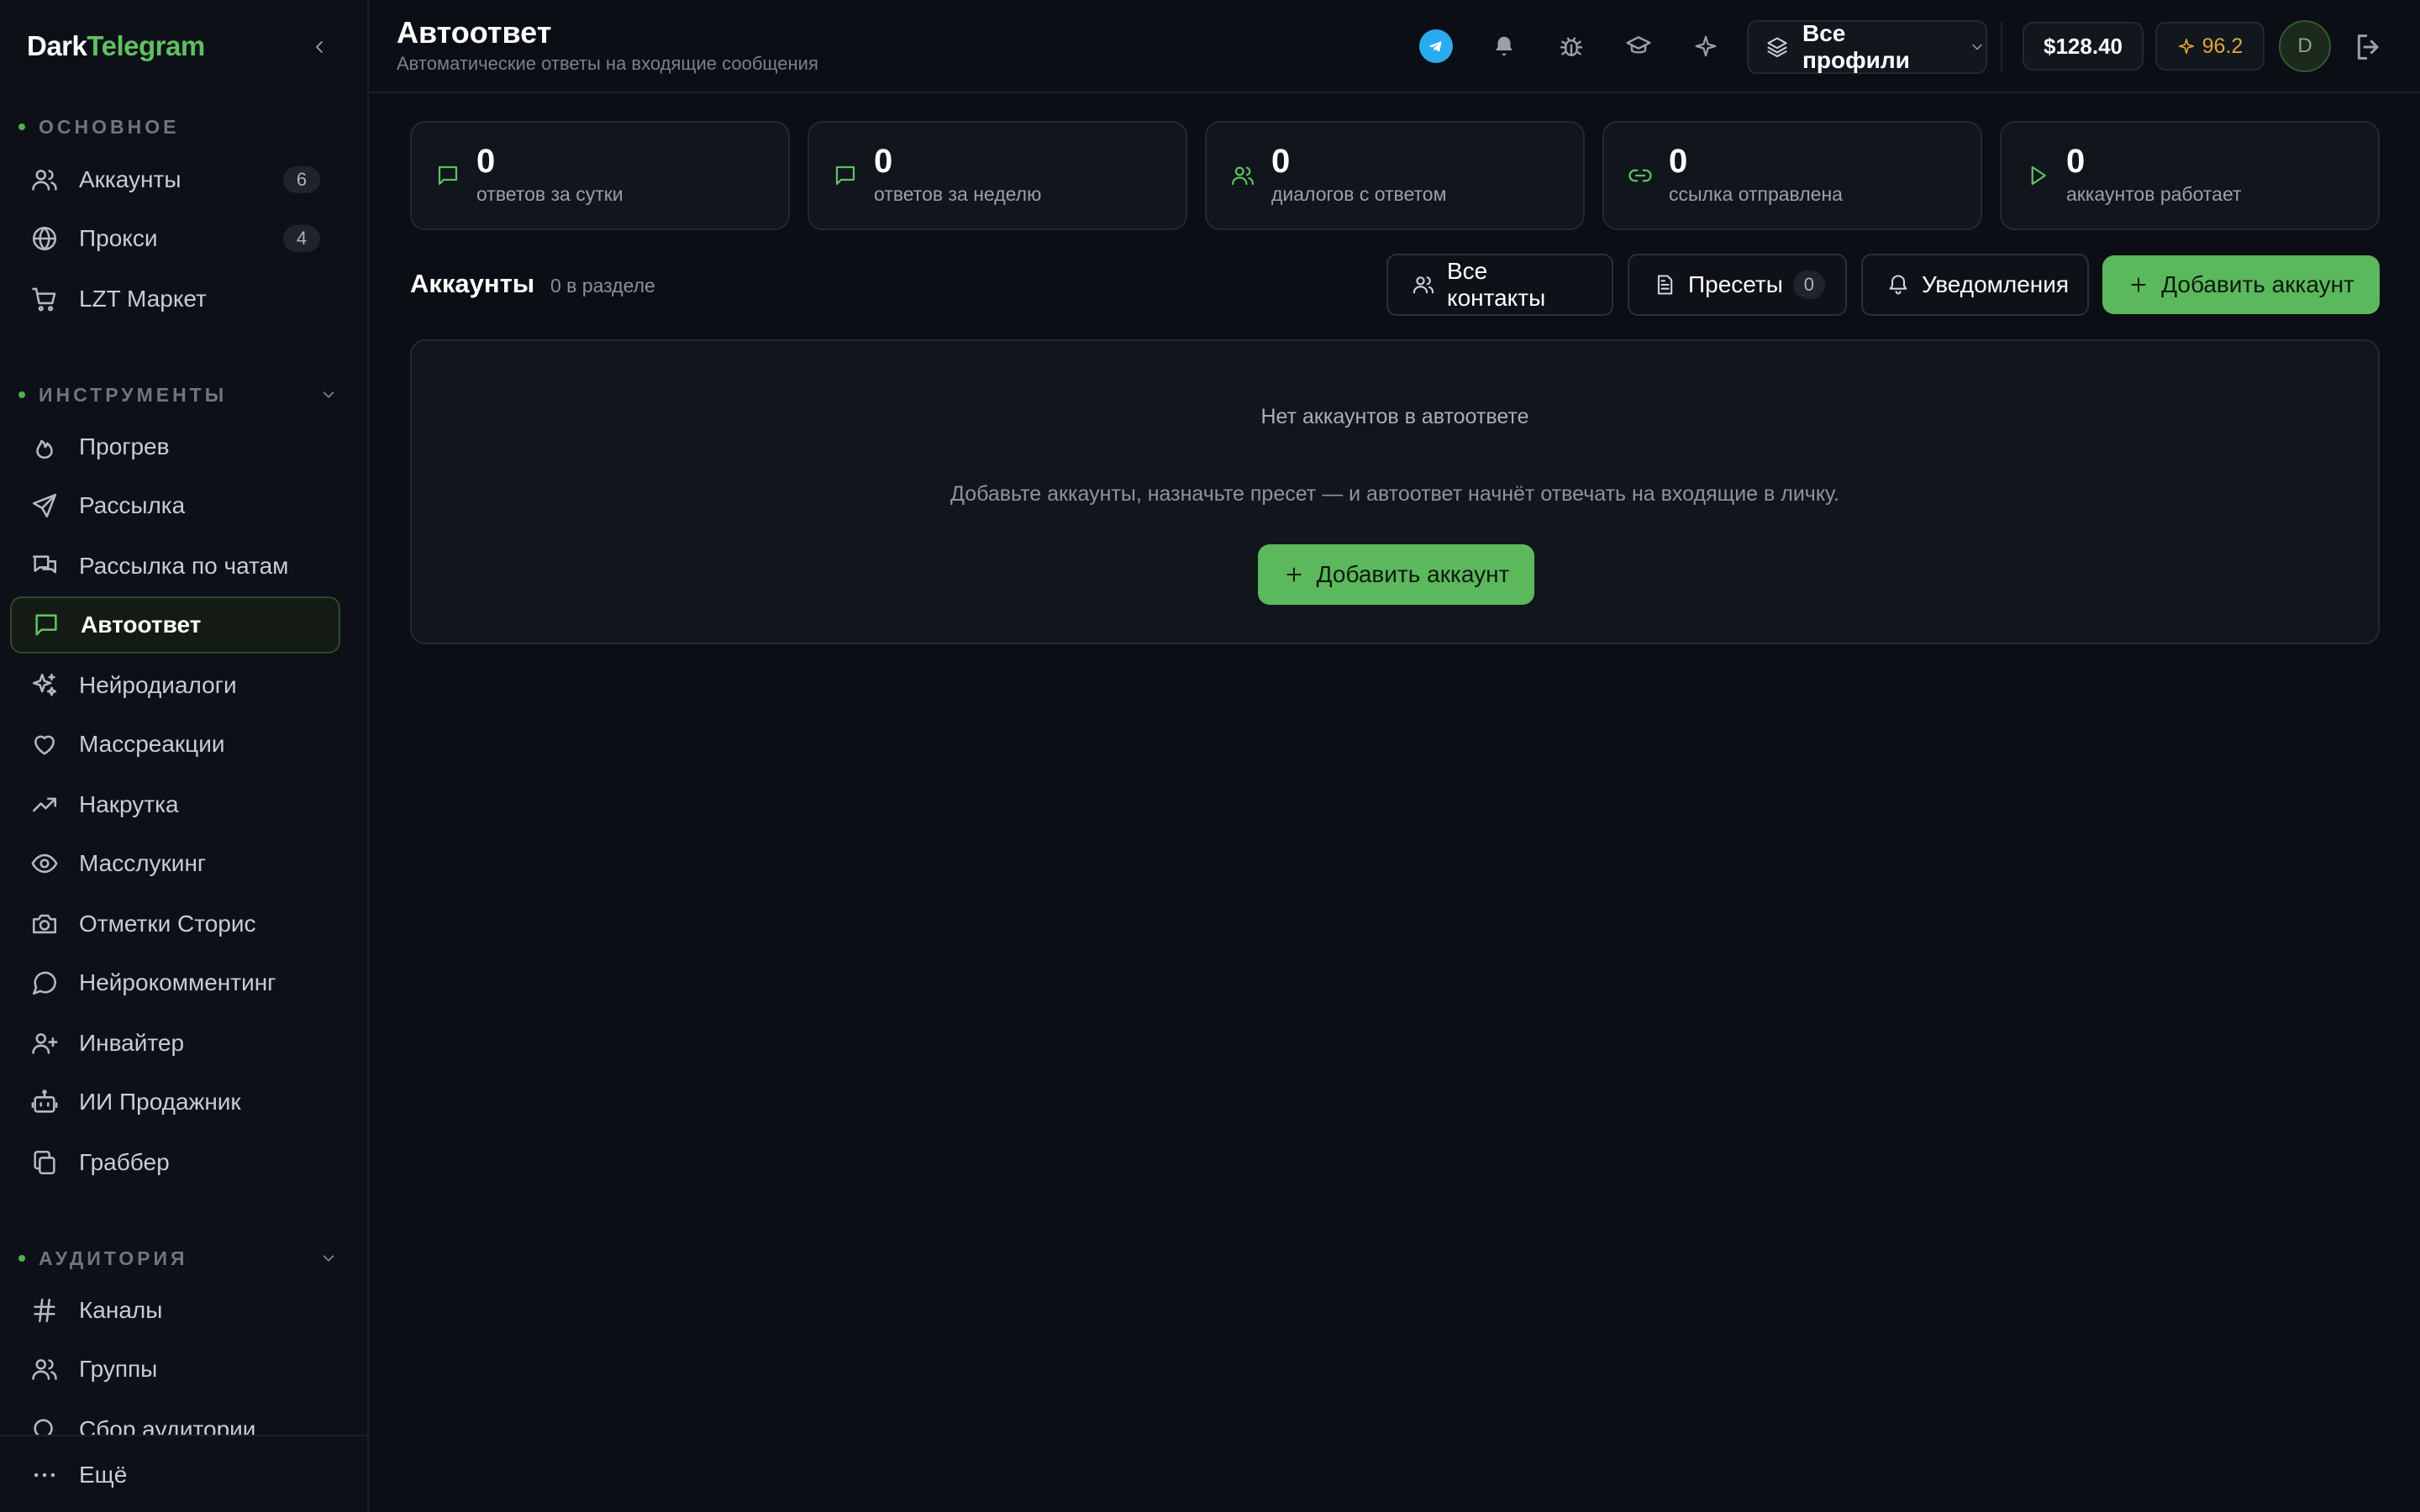 The width and height of the screenshot is (2420, 1512). I want to click on stat-label: диалогов с ответом, so click(1359, 194).